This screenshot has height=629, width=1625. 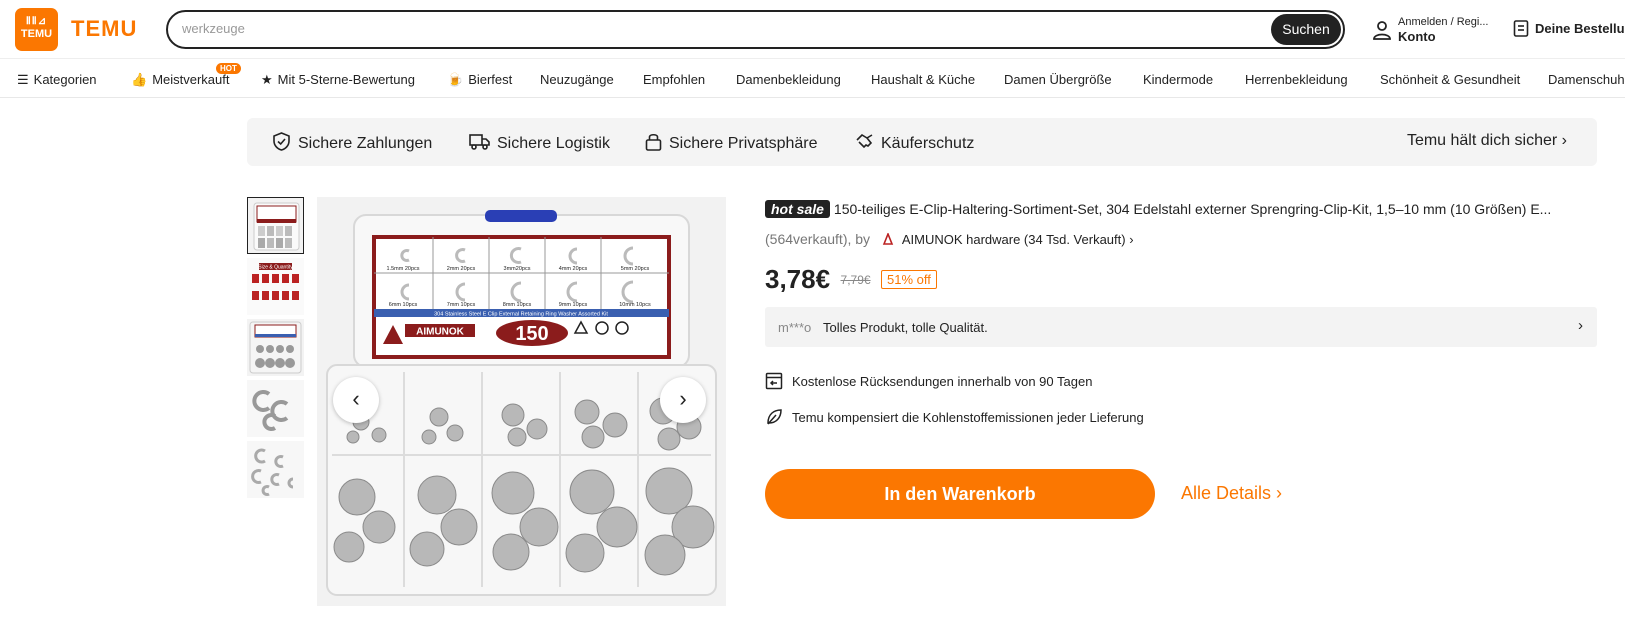 What do you see at coordinates (1487, 141) in the screenshot?
I see `trust-more-link: Temu hält dich sicher ›` at bounding box center [1487, 141].